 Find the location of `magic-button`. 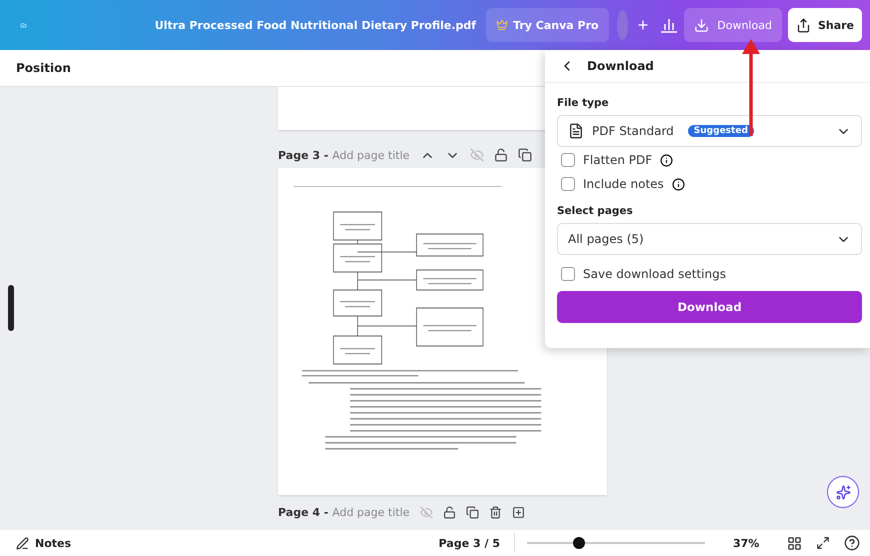

magic-button is located at coordinates (843, 492).